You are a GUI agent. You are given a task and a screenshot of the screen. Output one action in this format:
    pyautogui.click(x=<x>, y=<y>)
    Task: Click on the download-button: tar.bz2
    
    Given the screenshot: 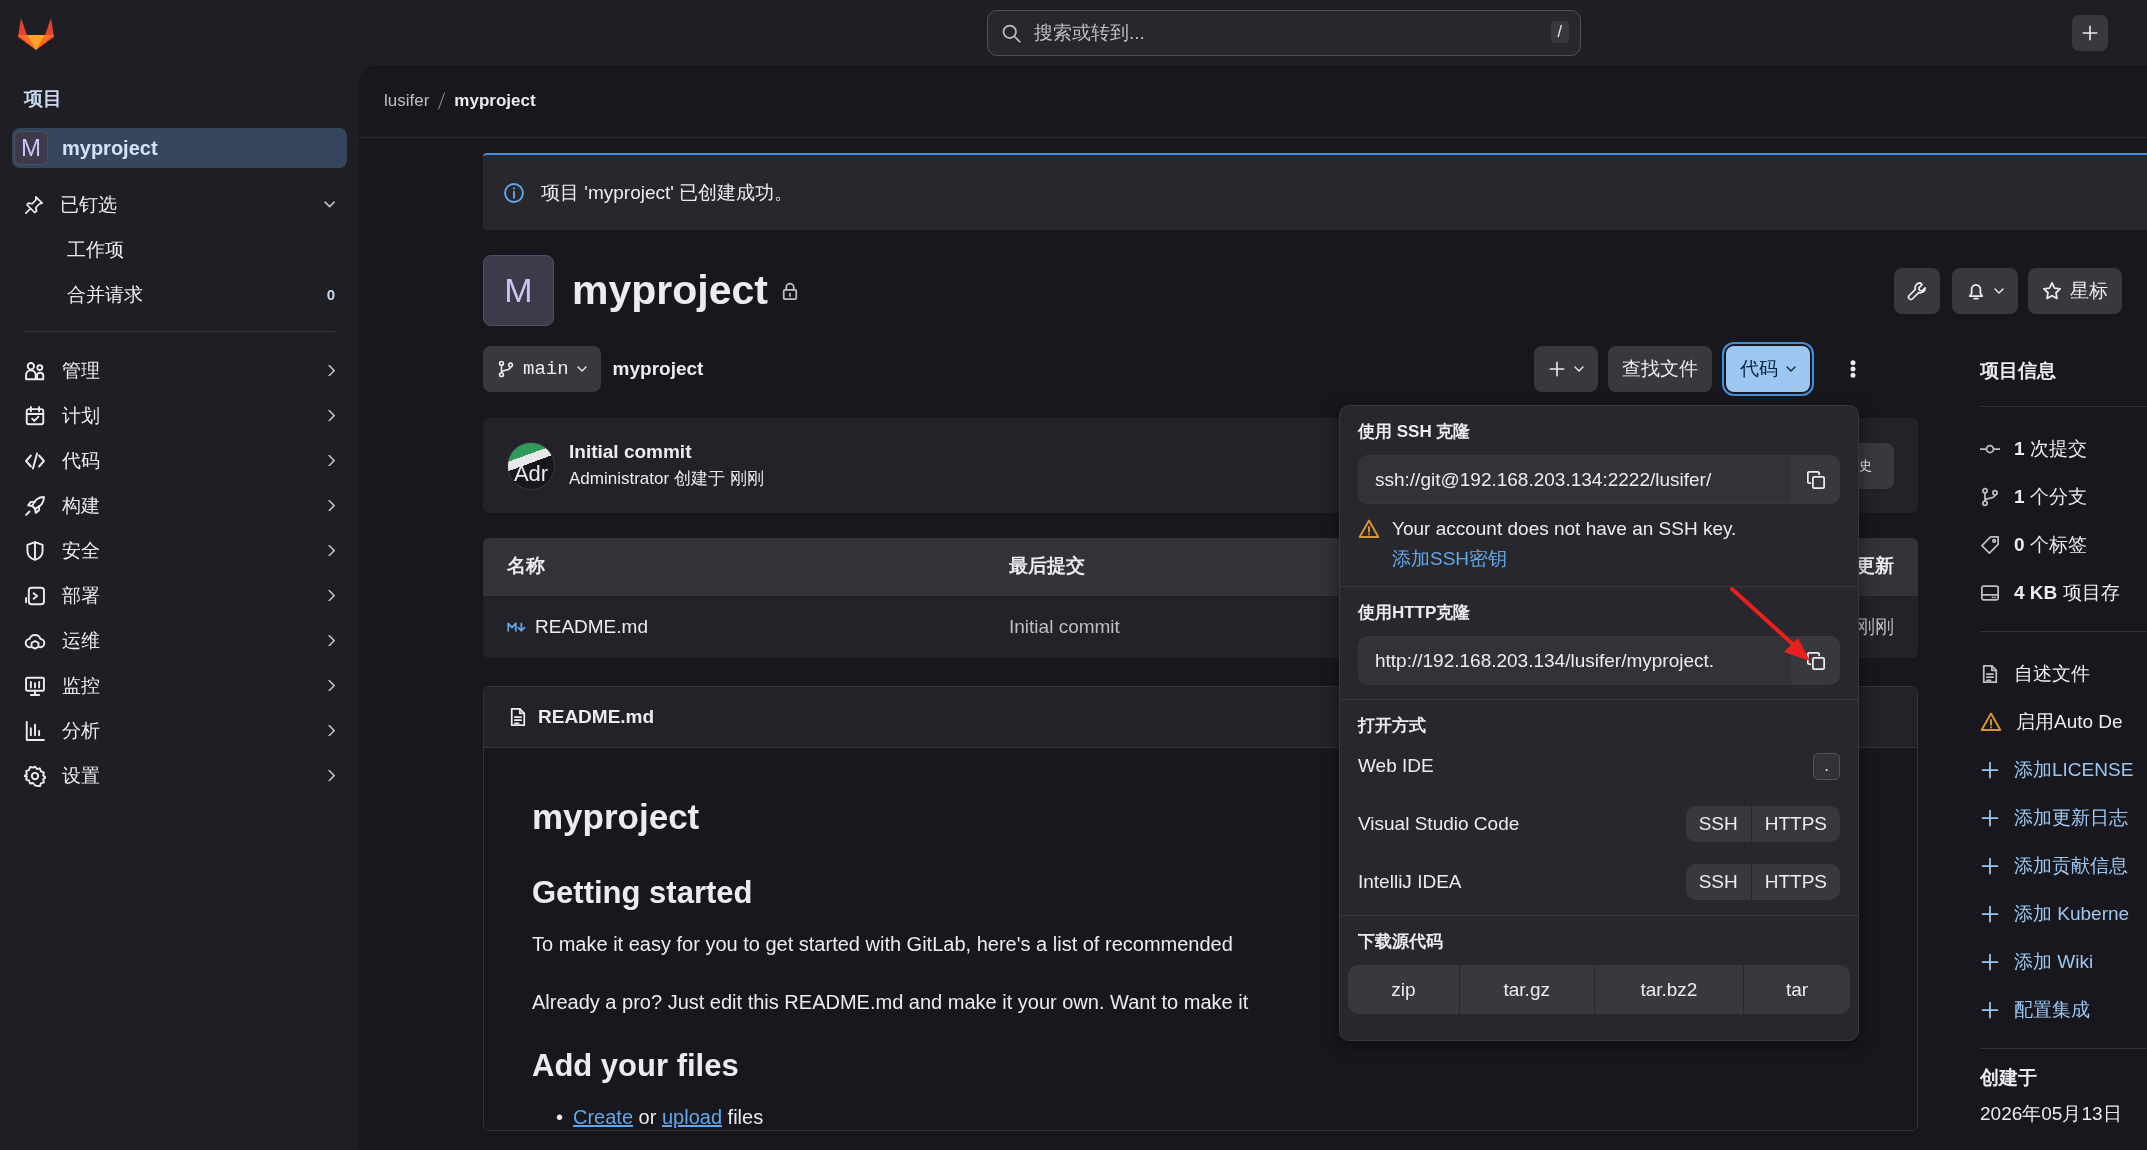 What is the action you would take?
    pyautogui.click(x=1668, y=989)
    